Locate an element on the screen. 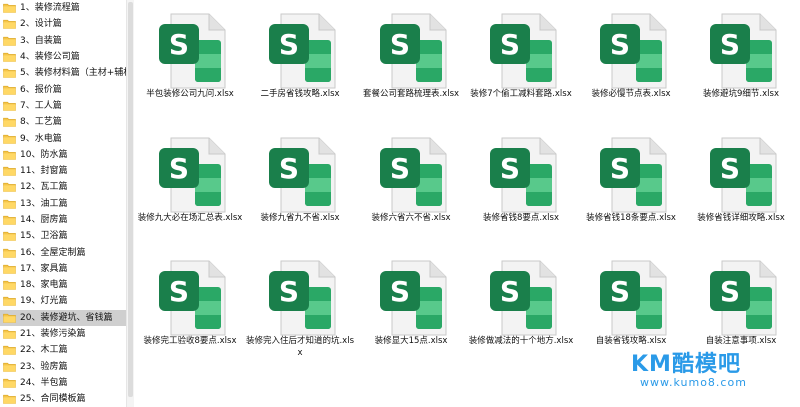  file-item: S 二手房省钱攻略.xlsx is located at coordinates (299, 58).